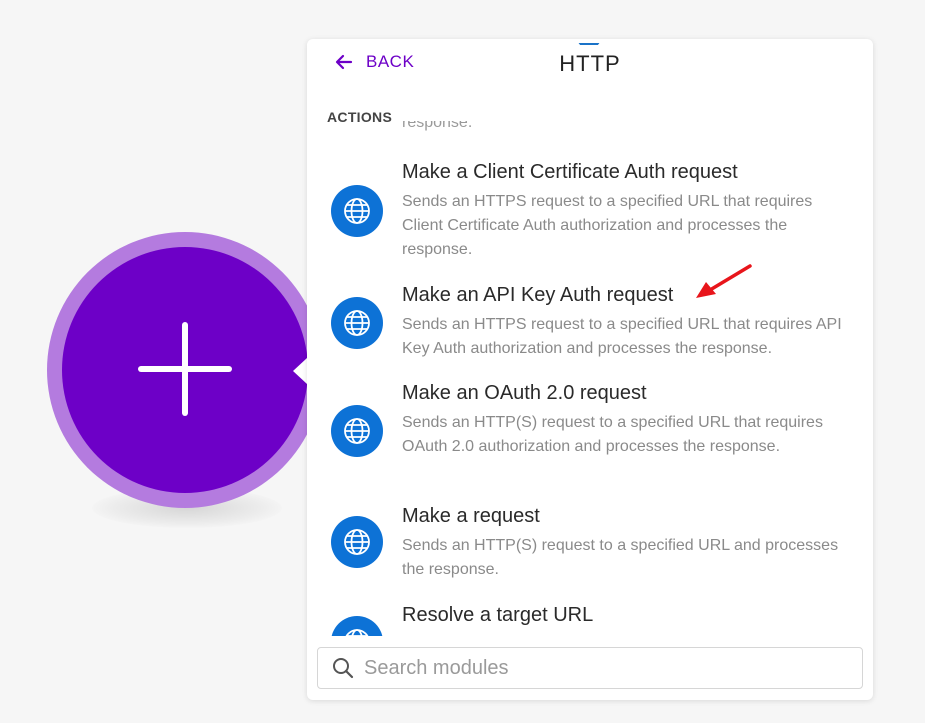 This screenshot has height=723, width=925. What do you see at coordinates (185, 369) in the screenshot?
I see `plus-icon` at bounding box center [185, 369].